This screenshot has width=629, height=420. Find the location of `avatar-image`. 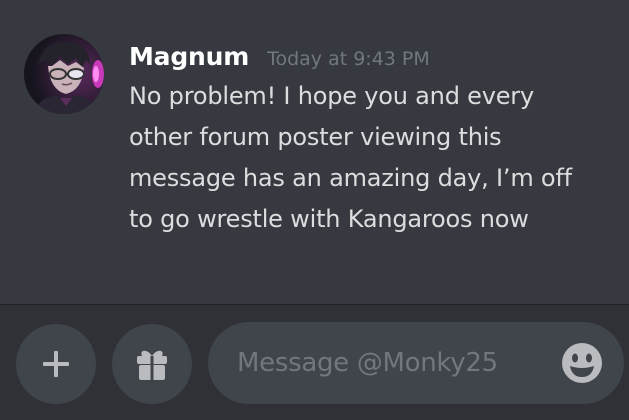

avatar-image is located at coordinates (64, 74).